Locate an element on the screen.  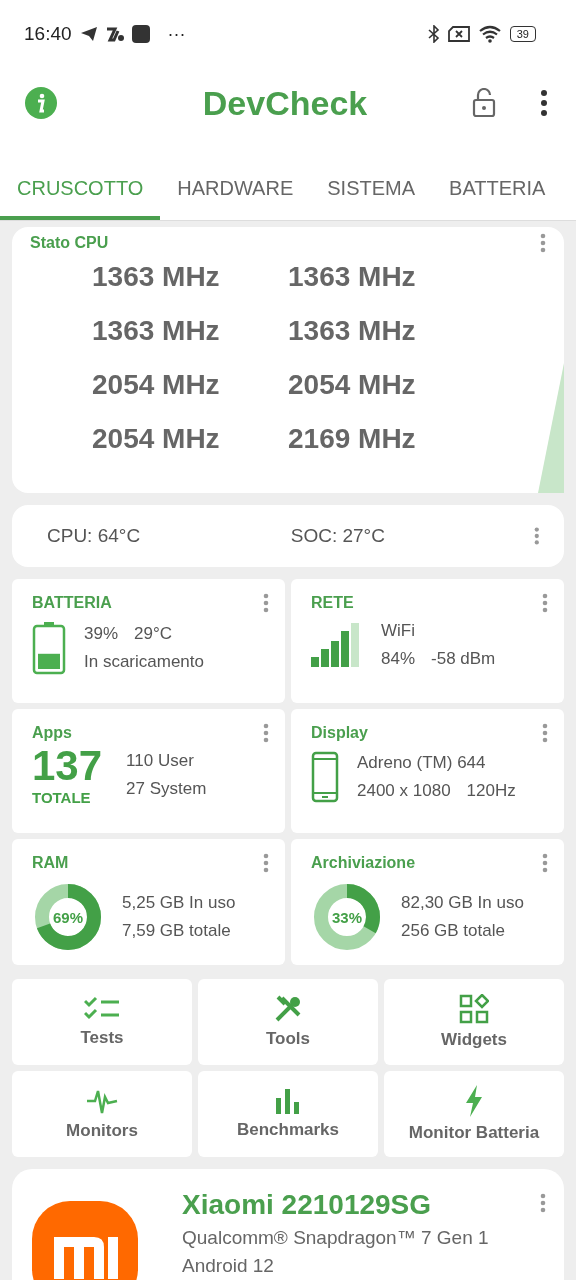
screen-resolution: 2400 x 1080 is located at coordinates (404, 791).